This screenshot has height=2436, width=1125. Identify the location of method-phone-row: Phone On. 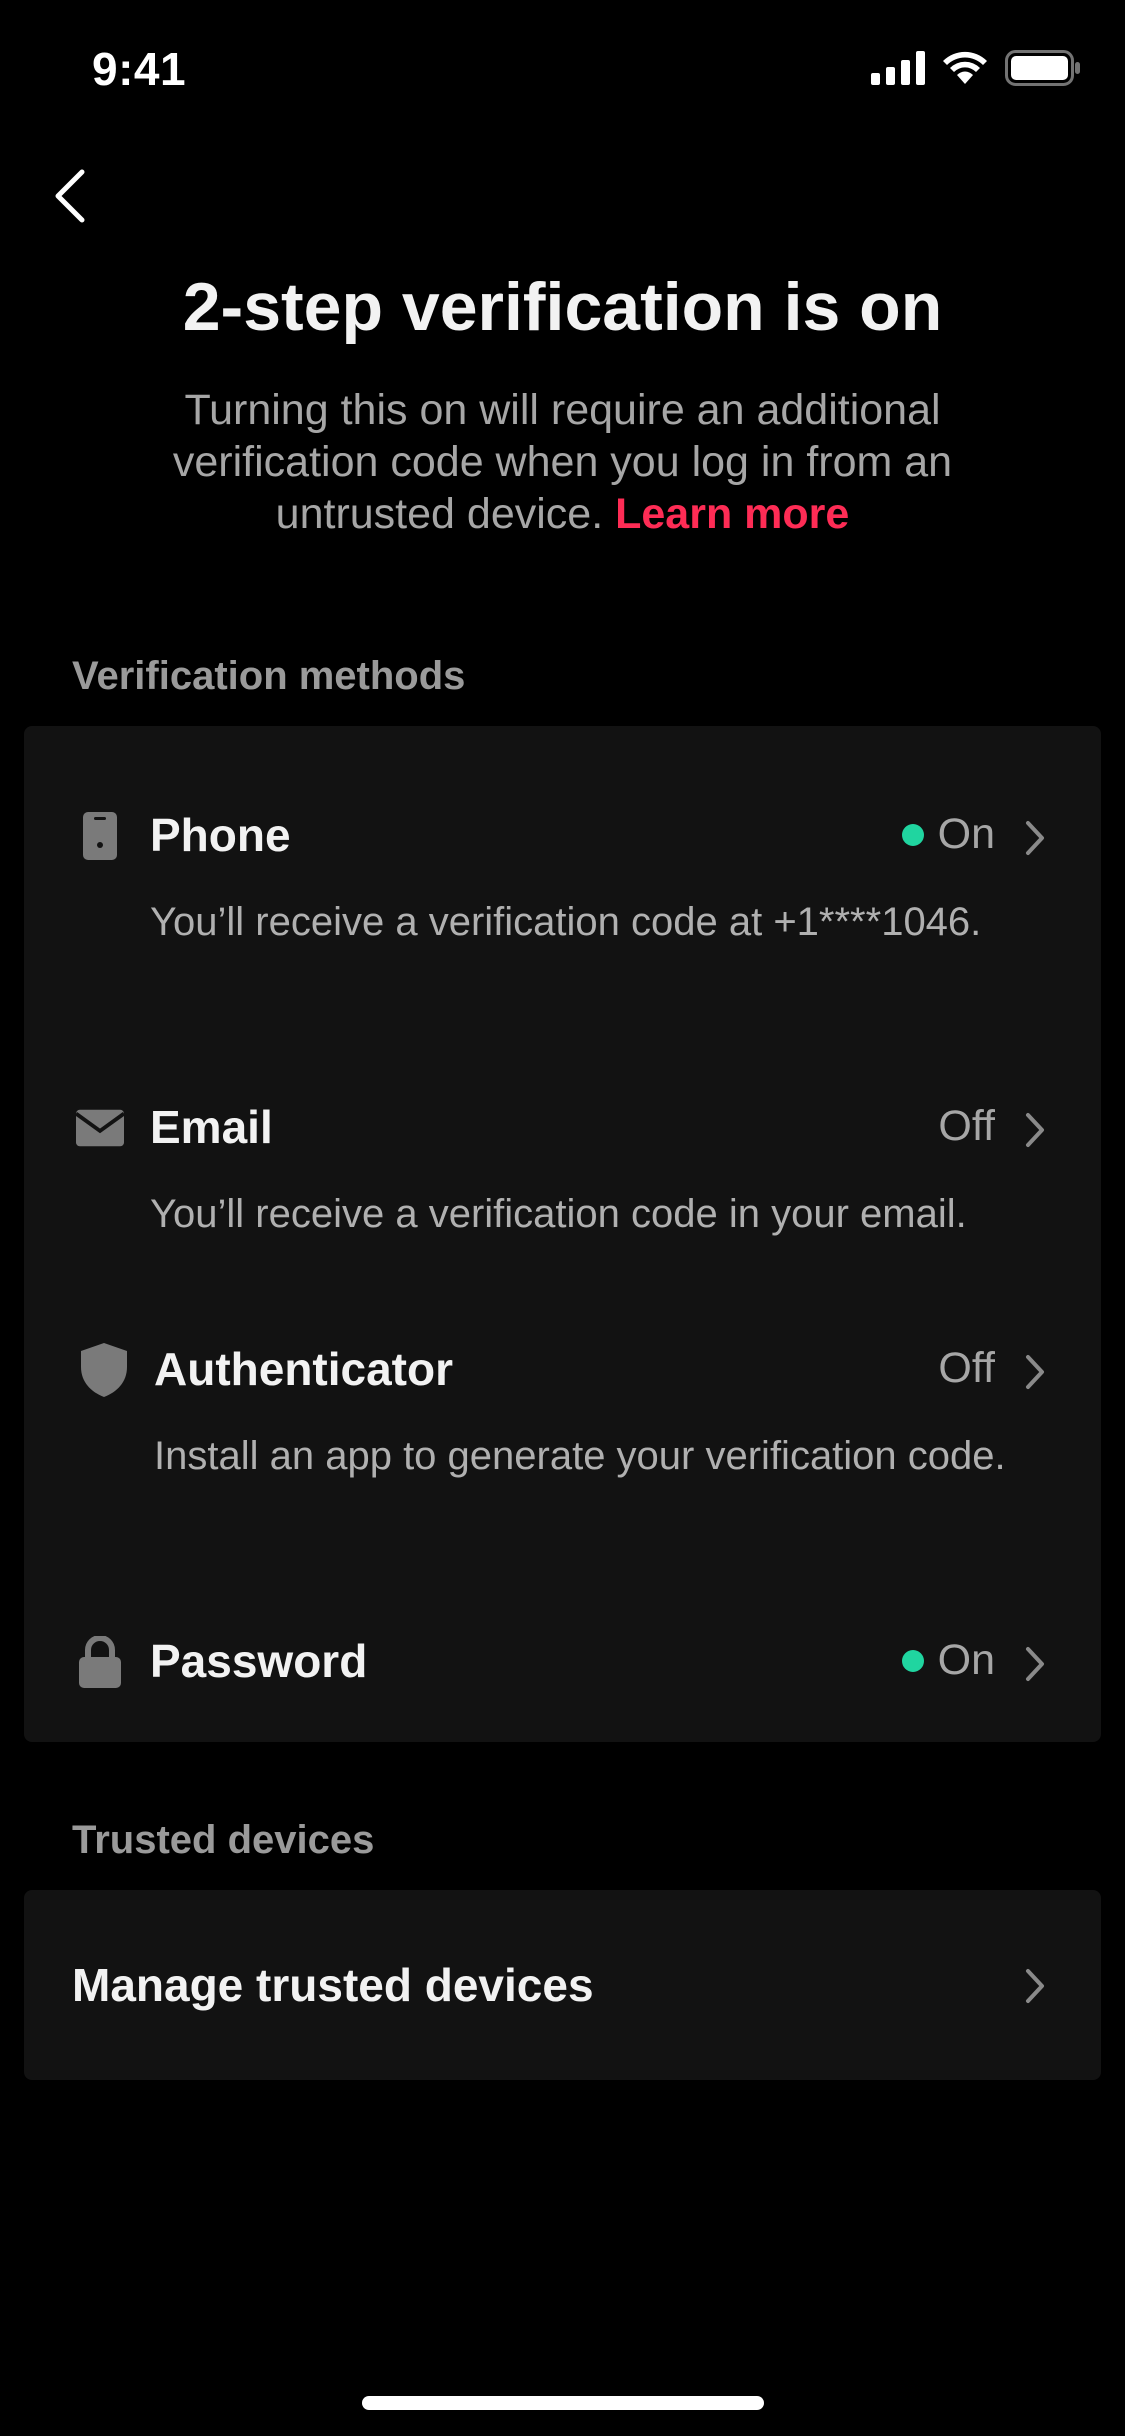
(562, 835).